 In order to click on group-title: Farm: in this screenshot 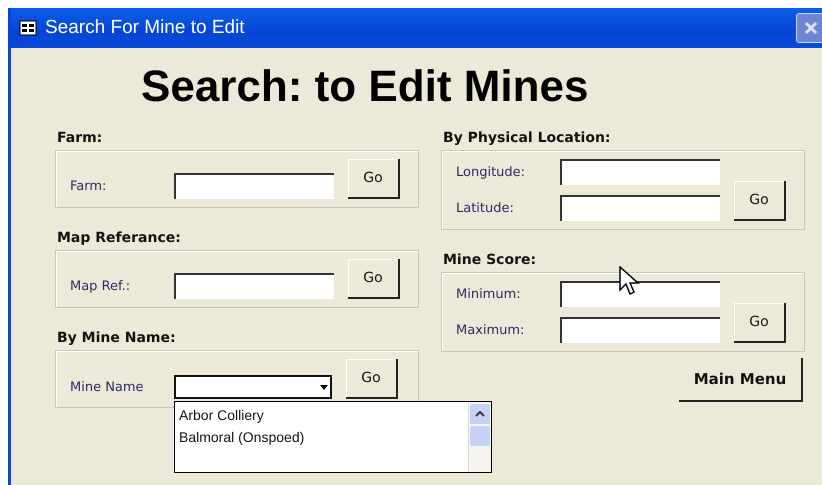, I will do `click(80, 138)`.